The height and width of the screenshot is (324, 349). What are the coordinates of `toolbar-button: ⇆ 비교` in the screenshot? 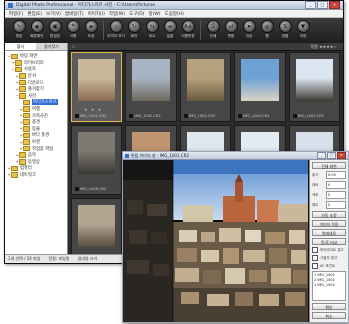 It's located at (152, 29).